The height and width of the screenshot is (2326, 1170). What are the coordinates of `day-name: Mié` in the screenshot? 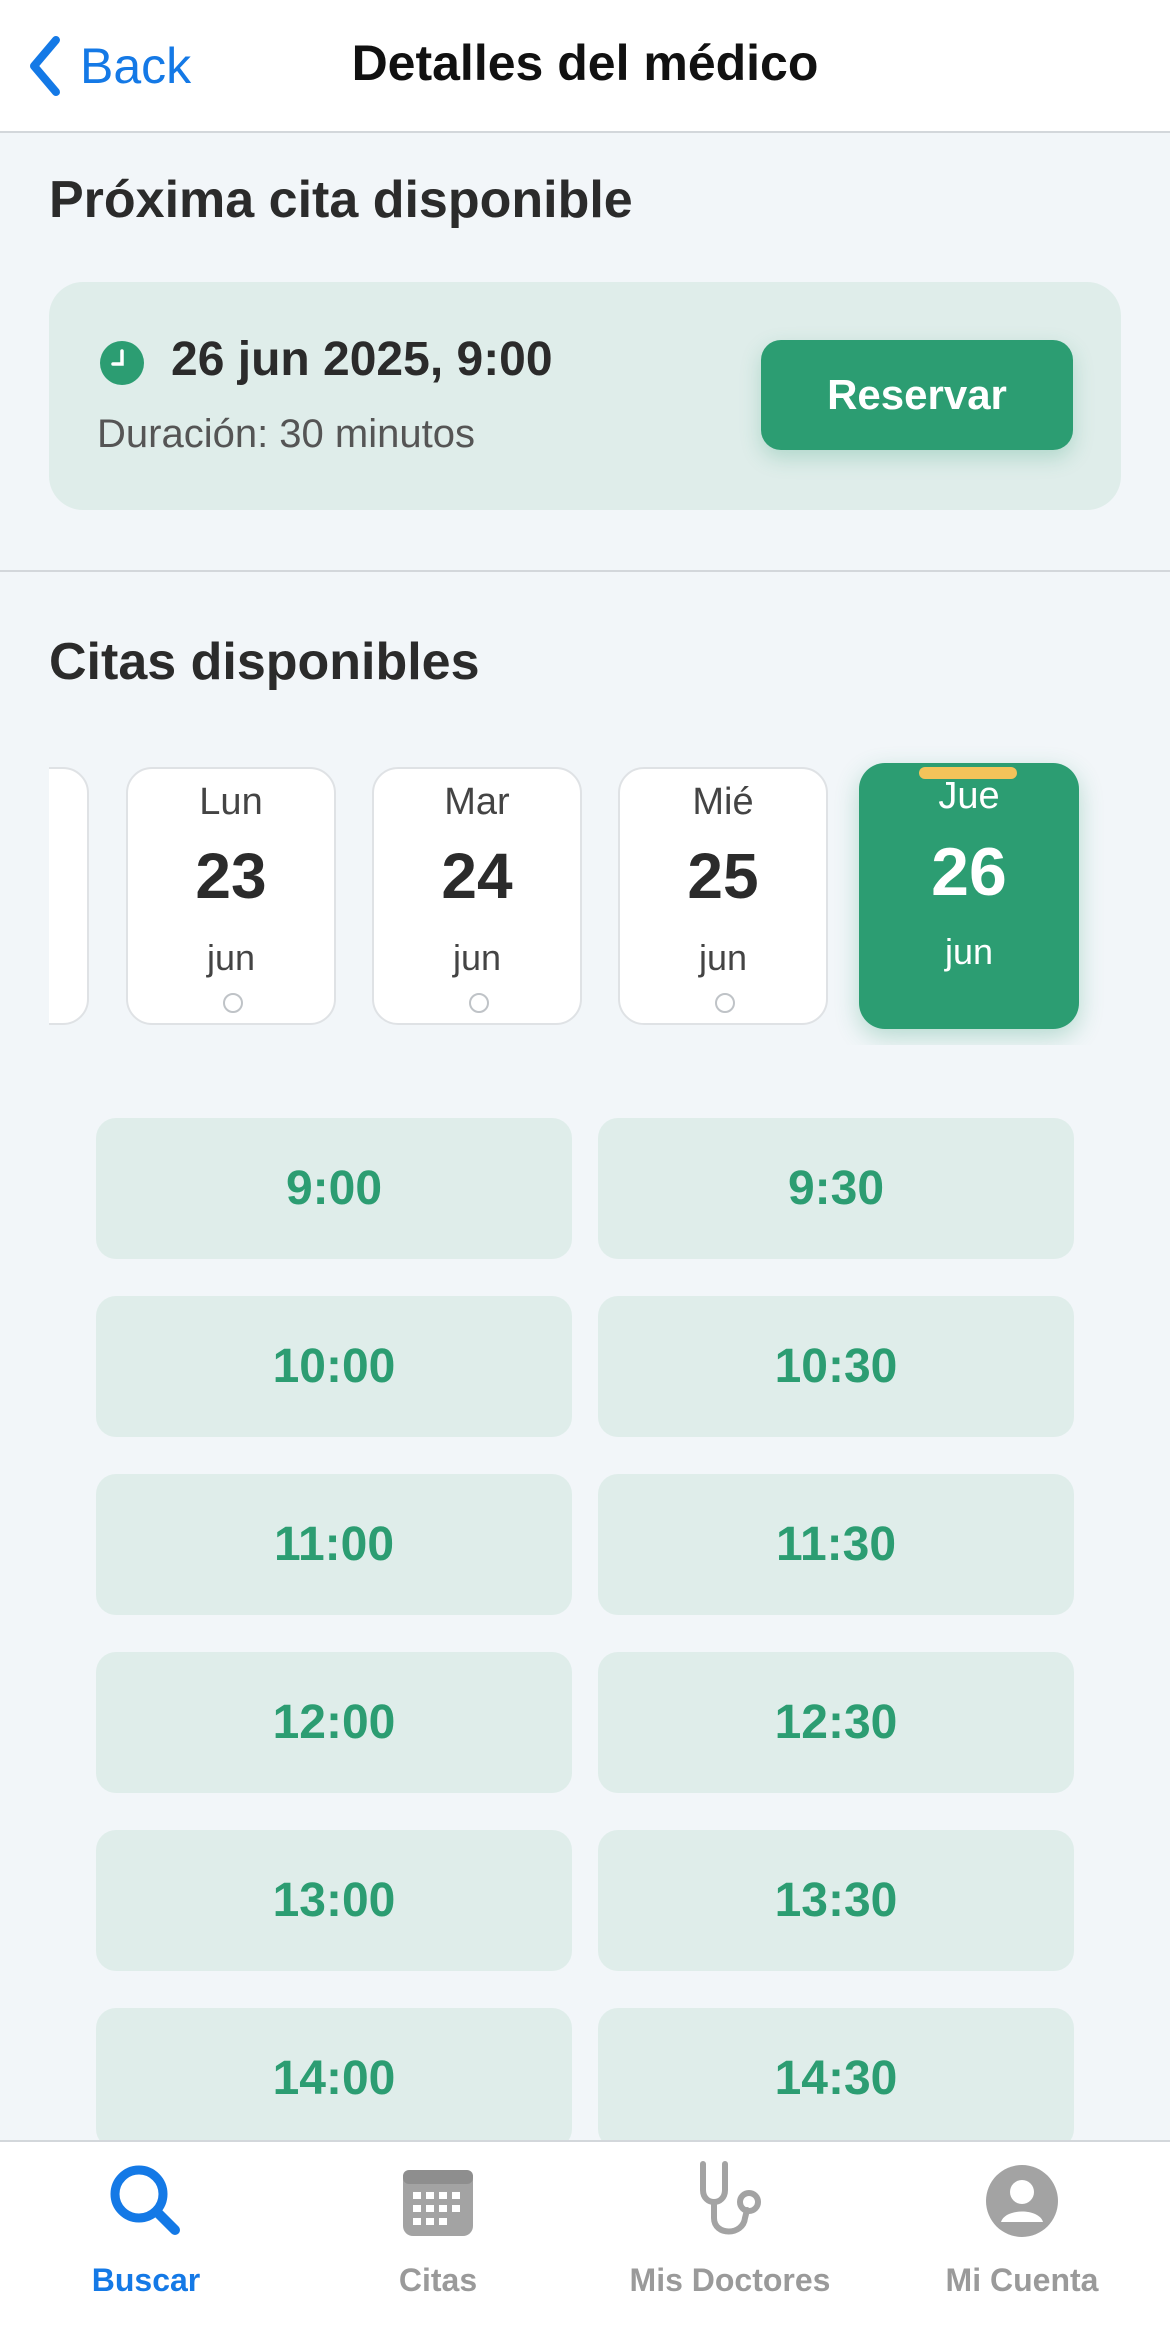 It's located at (723, 802).